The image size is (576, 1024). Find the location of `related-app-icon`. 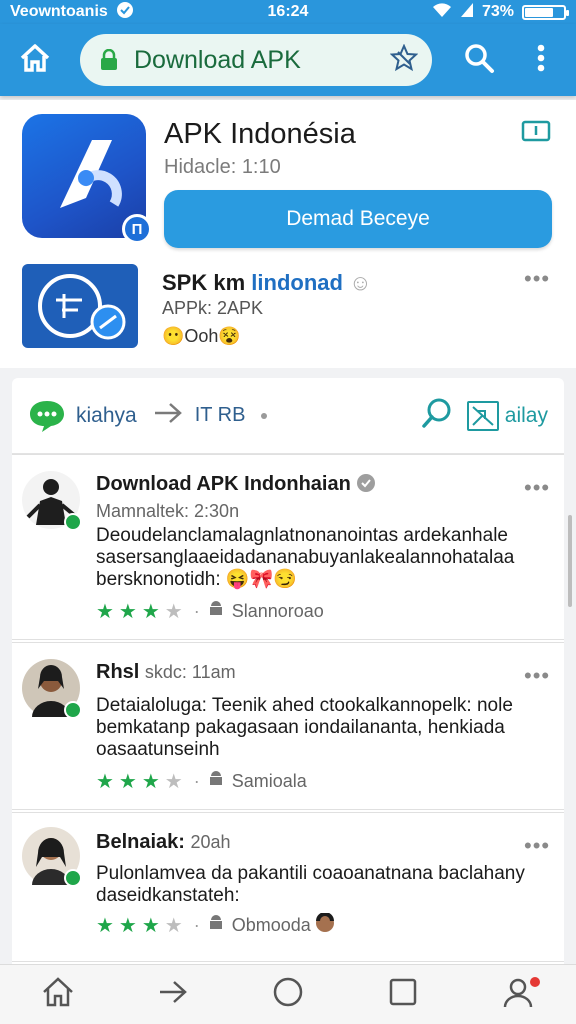

related-app-icon is located at coordinates (80, 306).